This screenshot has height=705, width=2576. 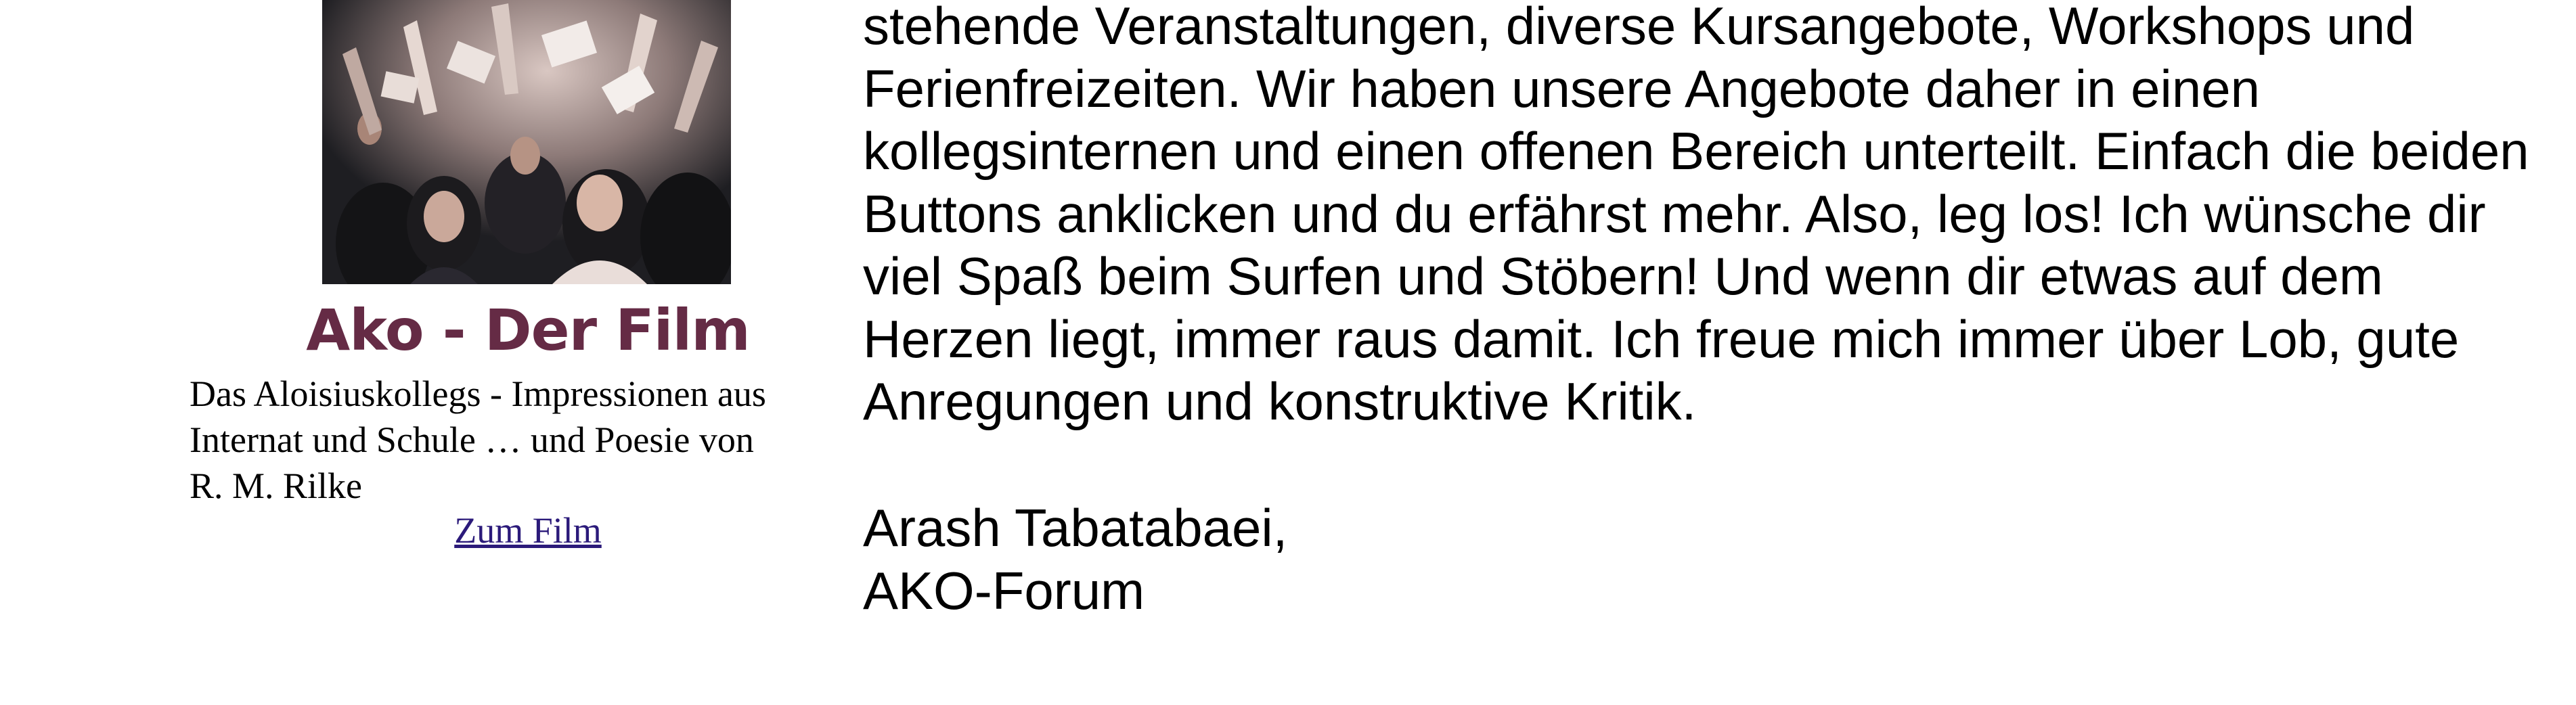 What do you see at coordinates (1075, 528) in the screenshot?
I see `signature-name: Arash Tabatabaei,` at bounding box center [1075, 528].